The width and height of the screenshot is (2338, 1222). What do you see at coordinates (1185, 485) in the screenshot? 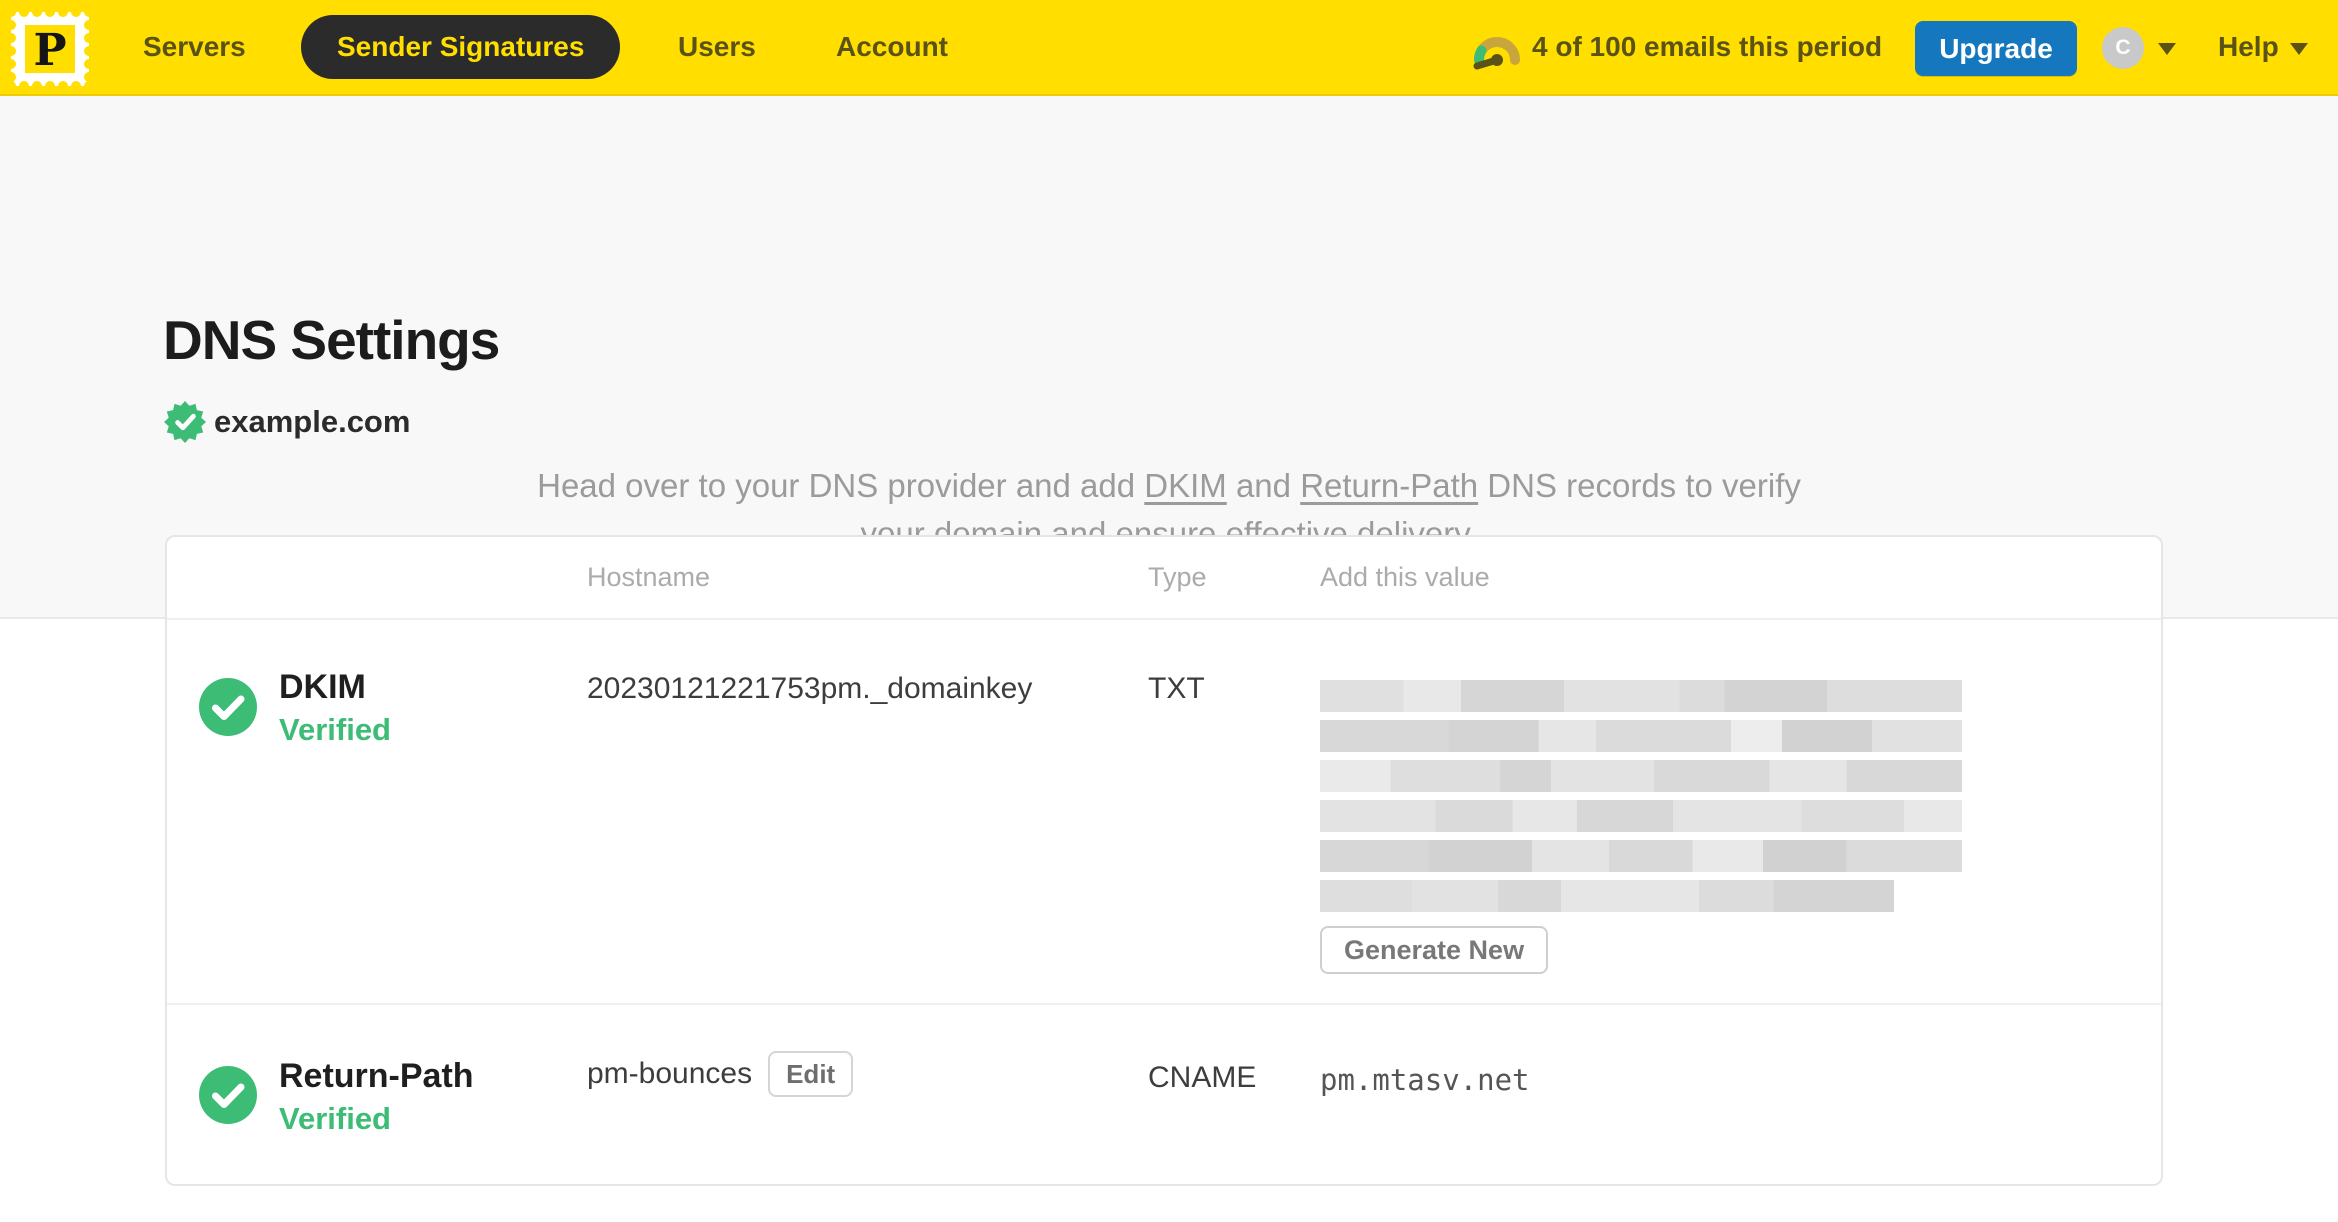
I see `dkim-link: DKIM` at bounding box center [1185, 485].